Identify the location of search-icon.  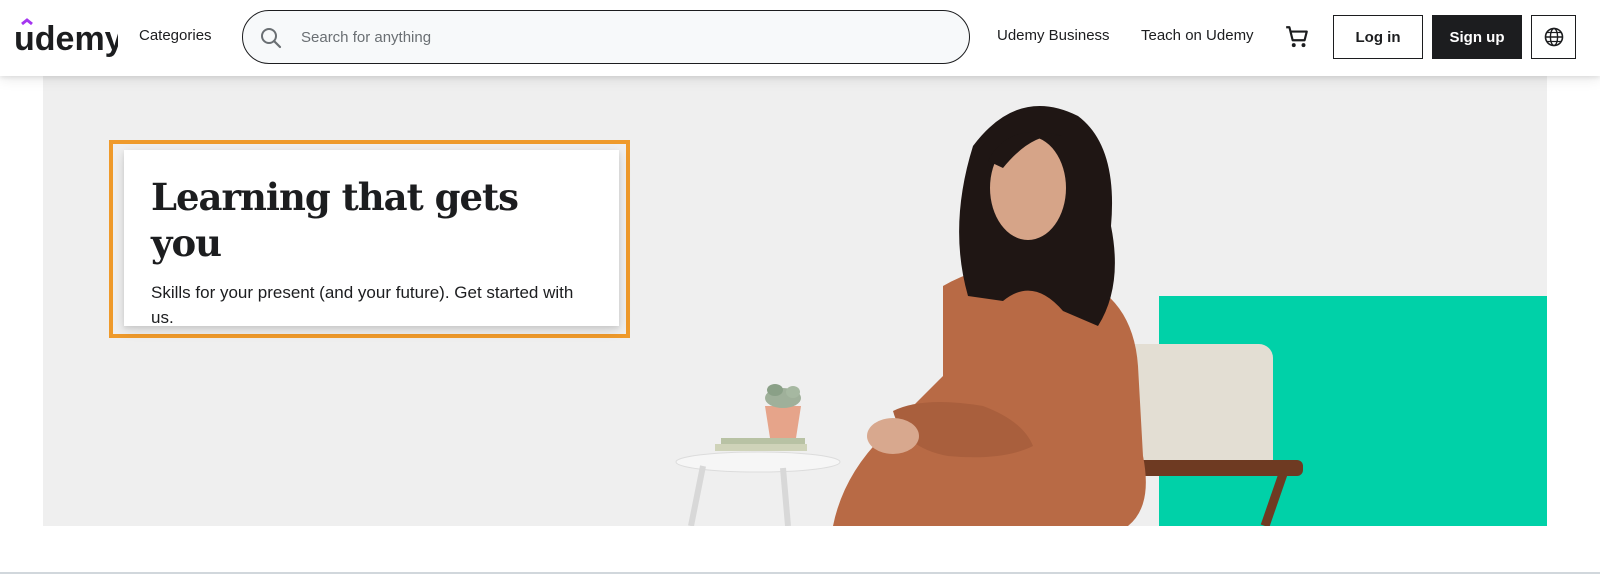
(271, 38).